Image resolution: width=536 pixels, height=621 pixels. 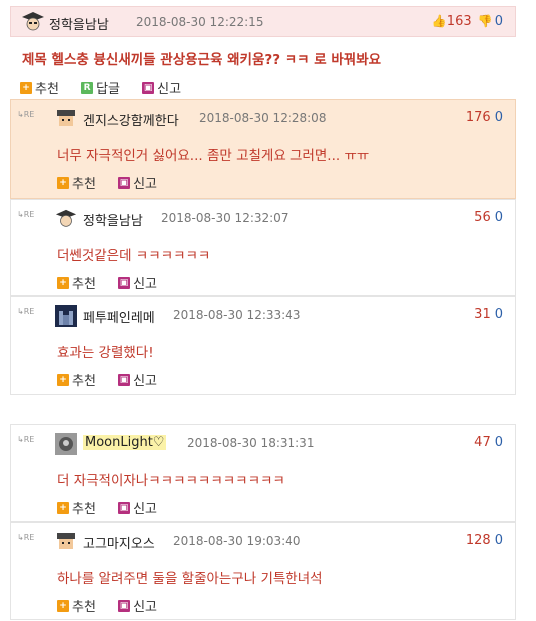 I want to click on comment-author: 페투페인레메, so click(x=119, y=316).